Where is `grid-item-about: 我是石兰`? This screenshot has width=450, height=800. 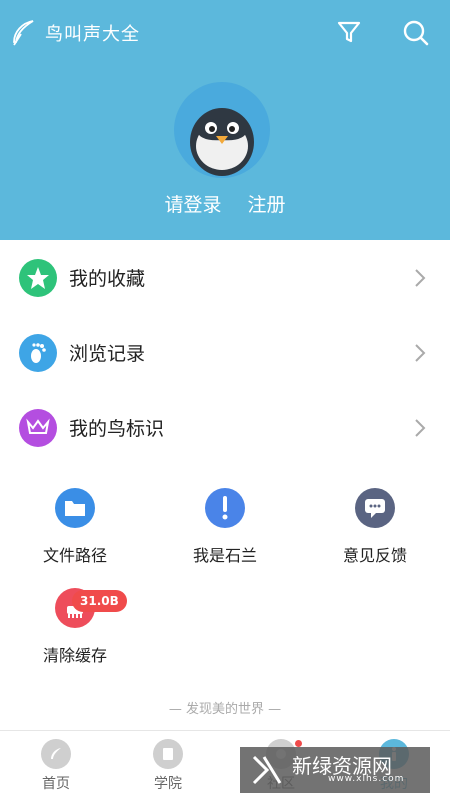 grid-item-about: 我是石兰 is located at coordinates (225, 527).